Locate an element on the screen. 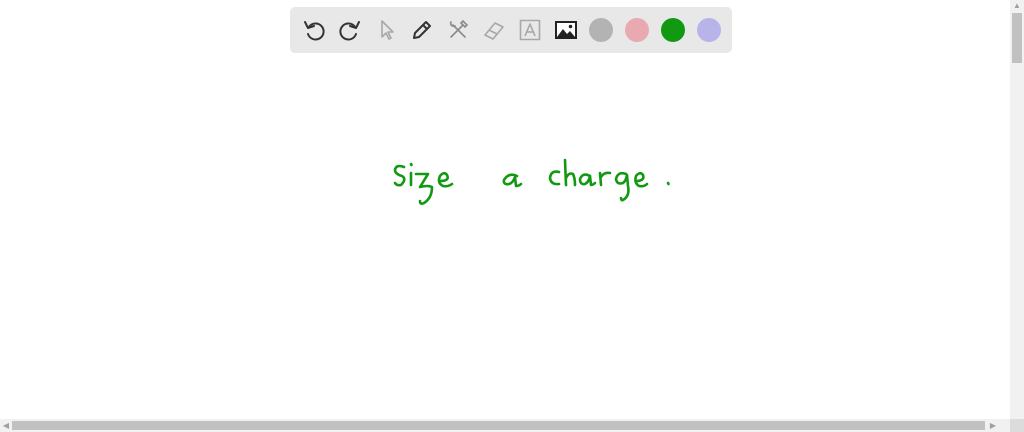  scroll-right-arrow-icon: ▶ is located at coordinates (993, 425).